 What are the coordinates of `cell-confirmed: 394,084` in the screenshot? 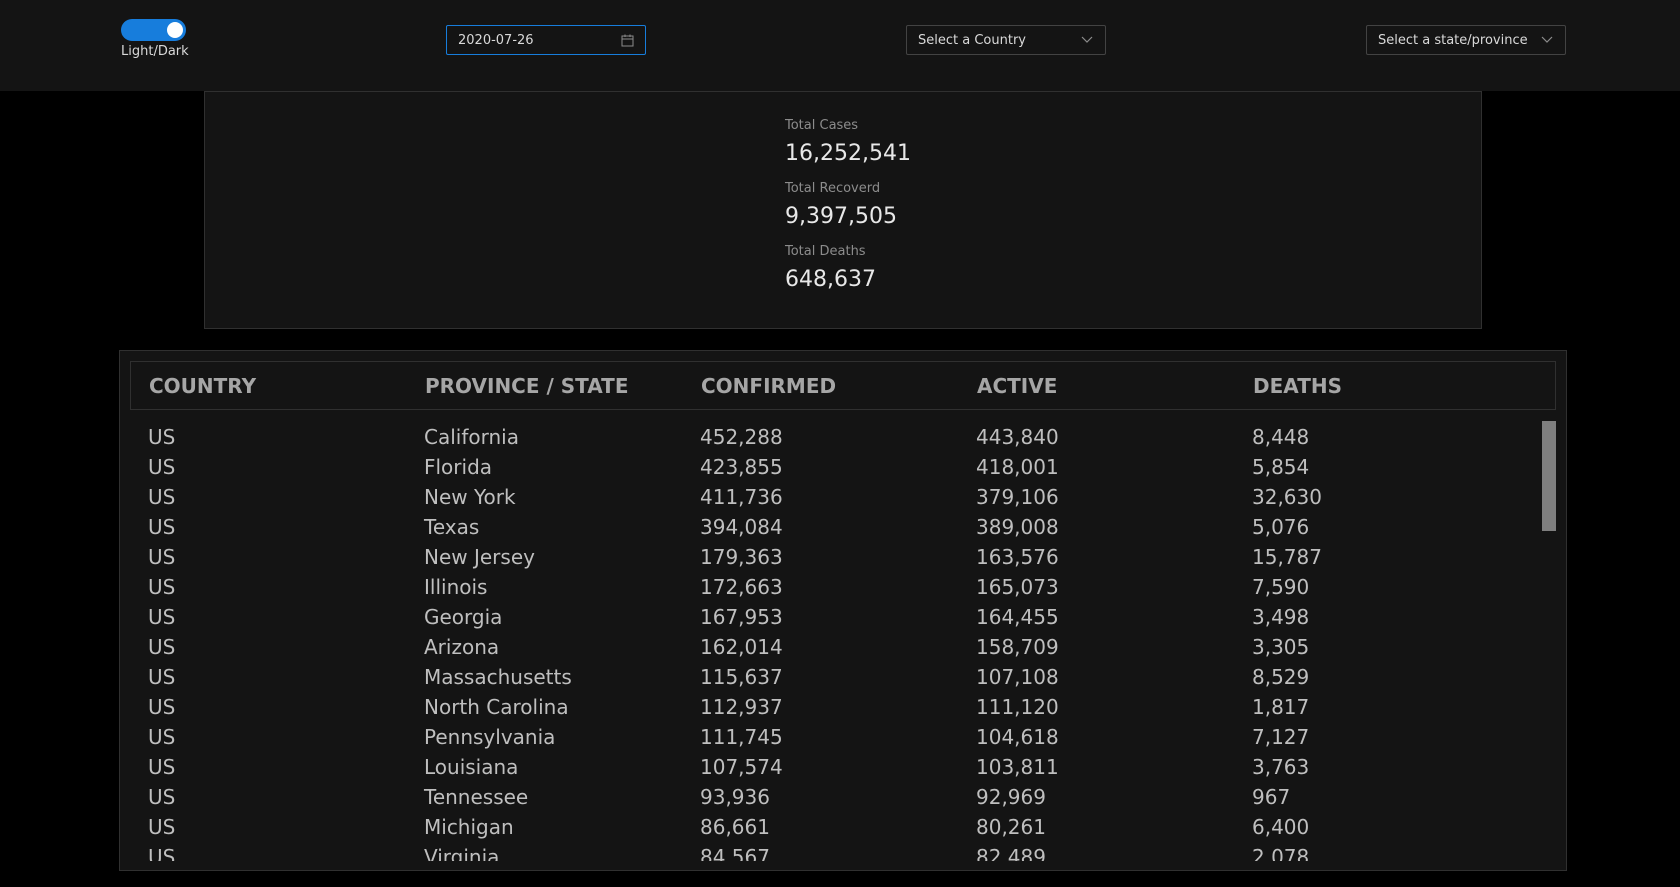 It's located at (741, 527).